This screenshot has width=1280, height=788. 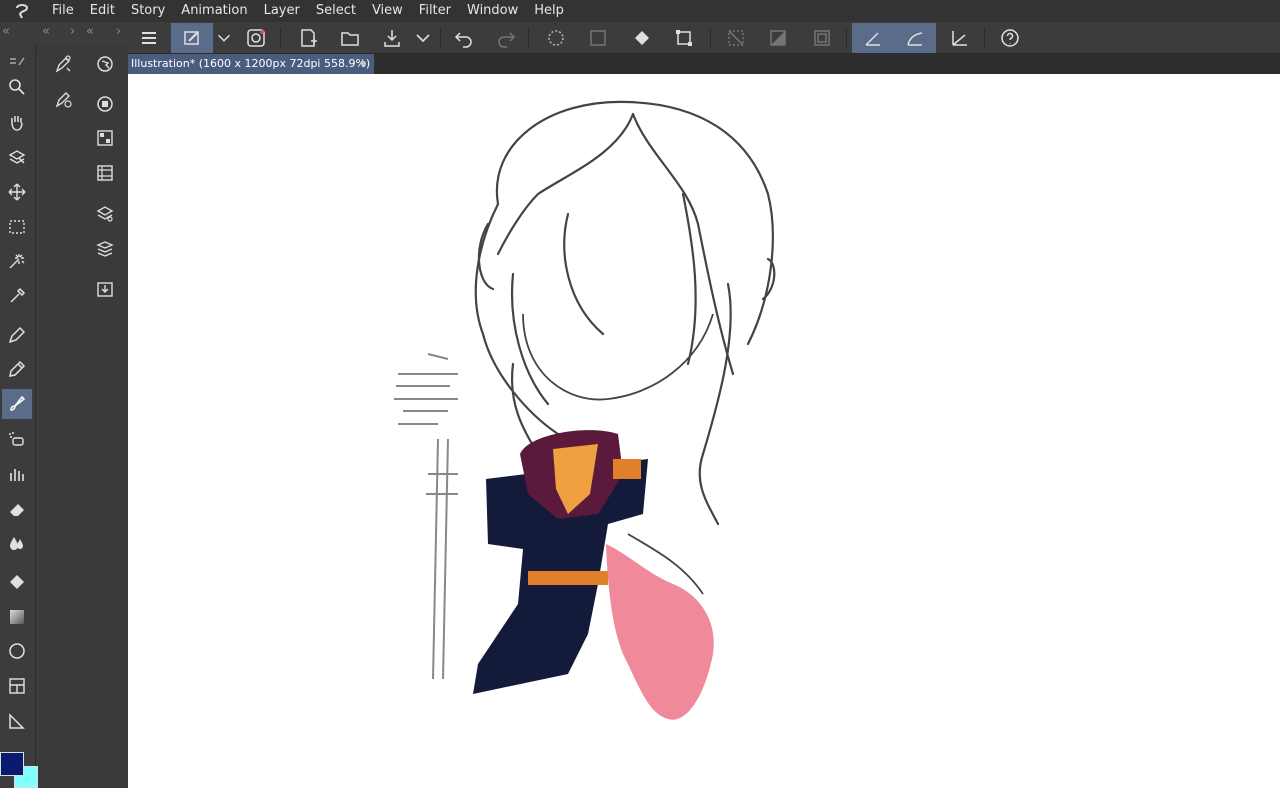 What do you see at coordinates (105, 138) in the screenshot?
I see `material-icon` at bounding box center [105, 138].